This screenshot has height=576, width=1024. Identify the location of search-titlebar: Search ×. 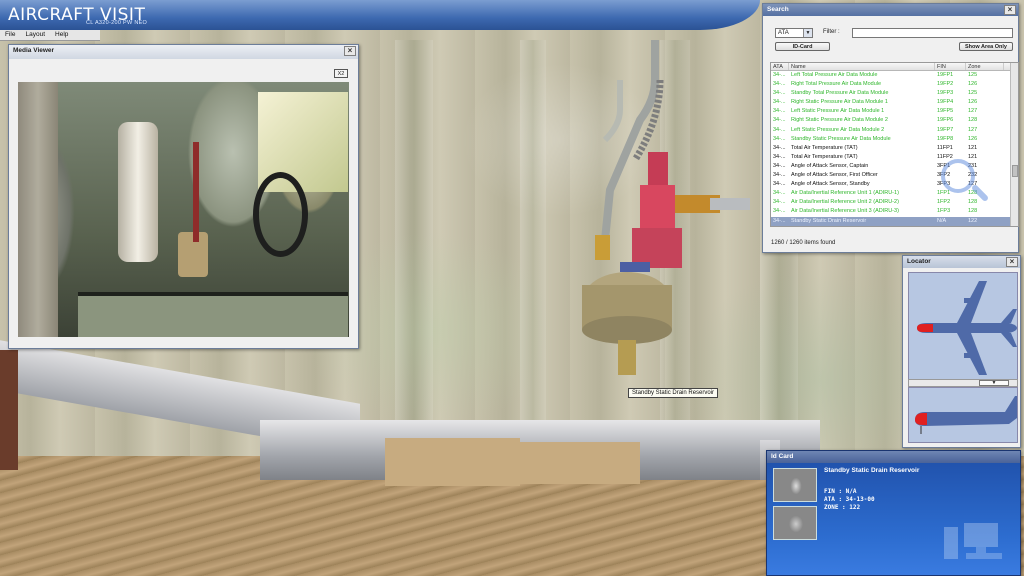
(890, 10).